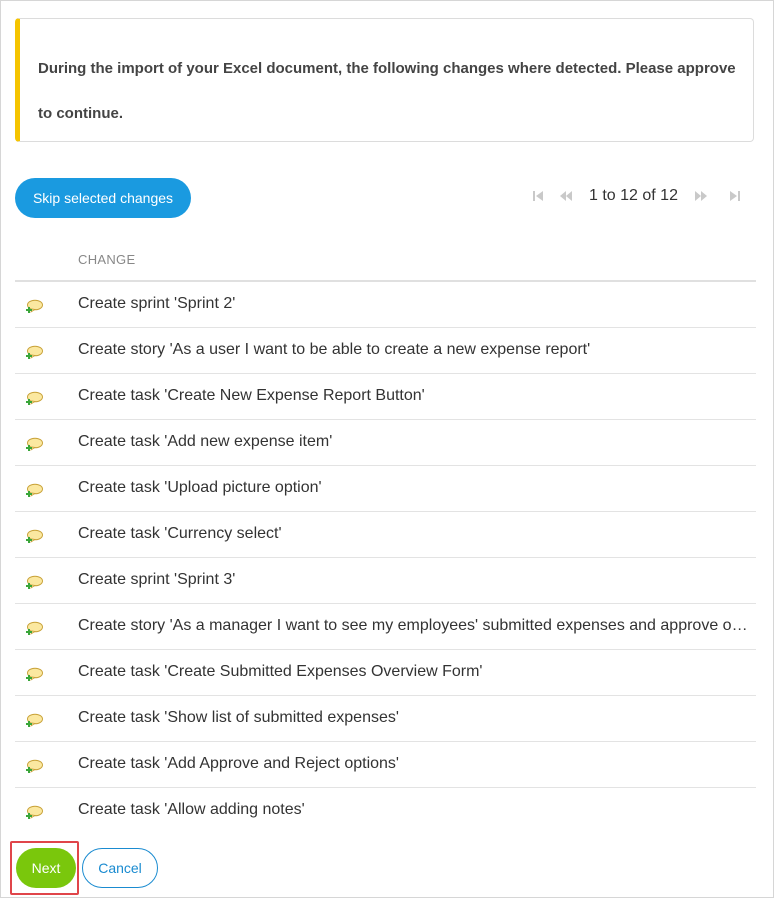 The image size is (774, 898). Describe the element at coordinates (205, 441) in the screenshot. I see `change-description: Create task 'Add new expense item'` at that location.